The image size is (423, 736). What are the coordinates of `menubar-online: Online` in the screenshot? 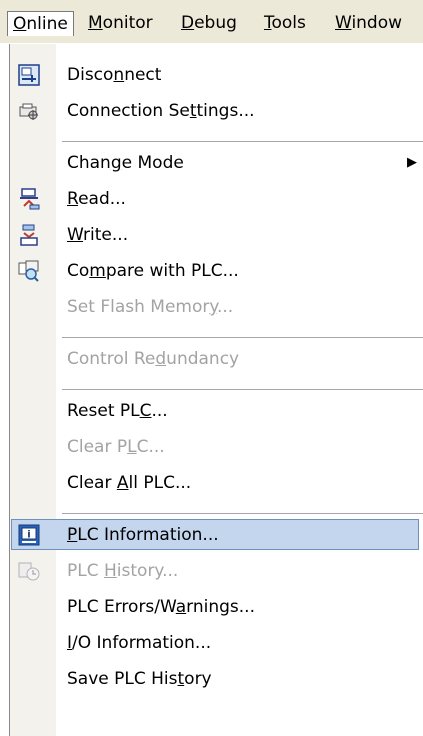 It's located at (40, 23).